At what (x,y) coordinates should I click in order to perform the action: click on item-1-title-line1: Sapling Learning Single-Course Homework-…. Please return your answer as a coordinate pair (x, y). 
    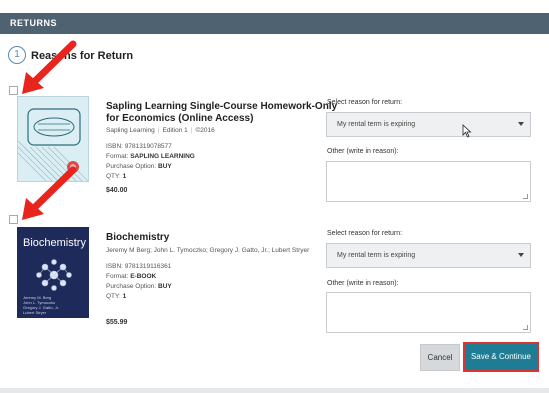
    Looking at the image, I should click on (222, 106).